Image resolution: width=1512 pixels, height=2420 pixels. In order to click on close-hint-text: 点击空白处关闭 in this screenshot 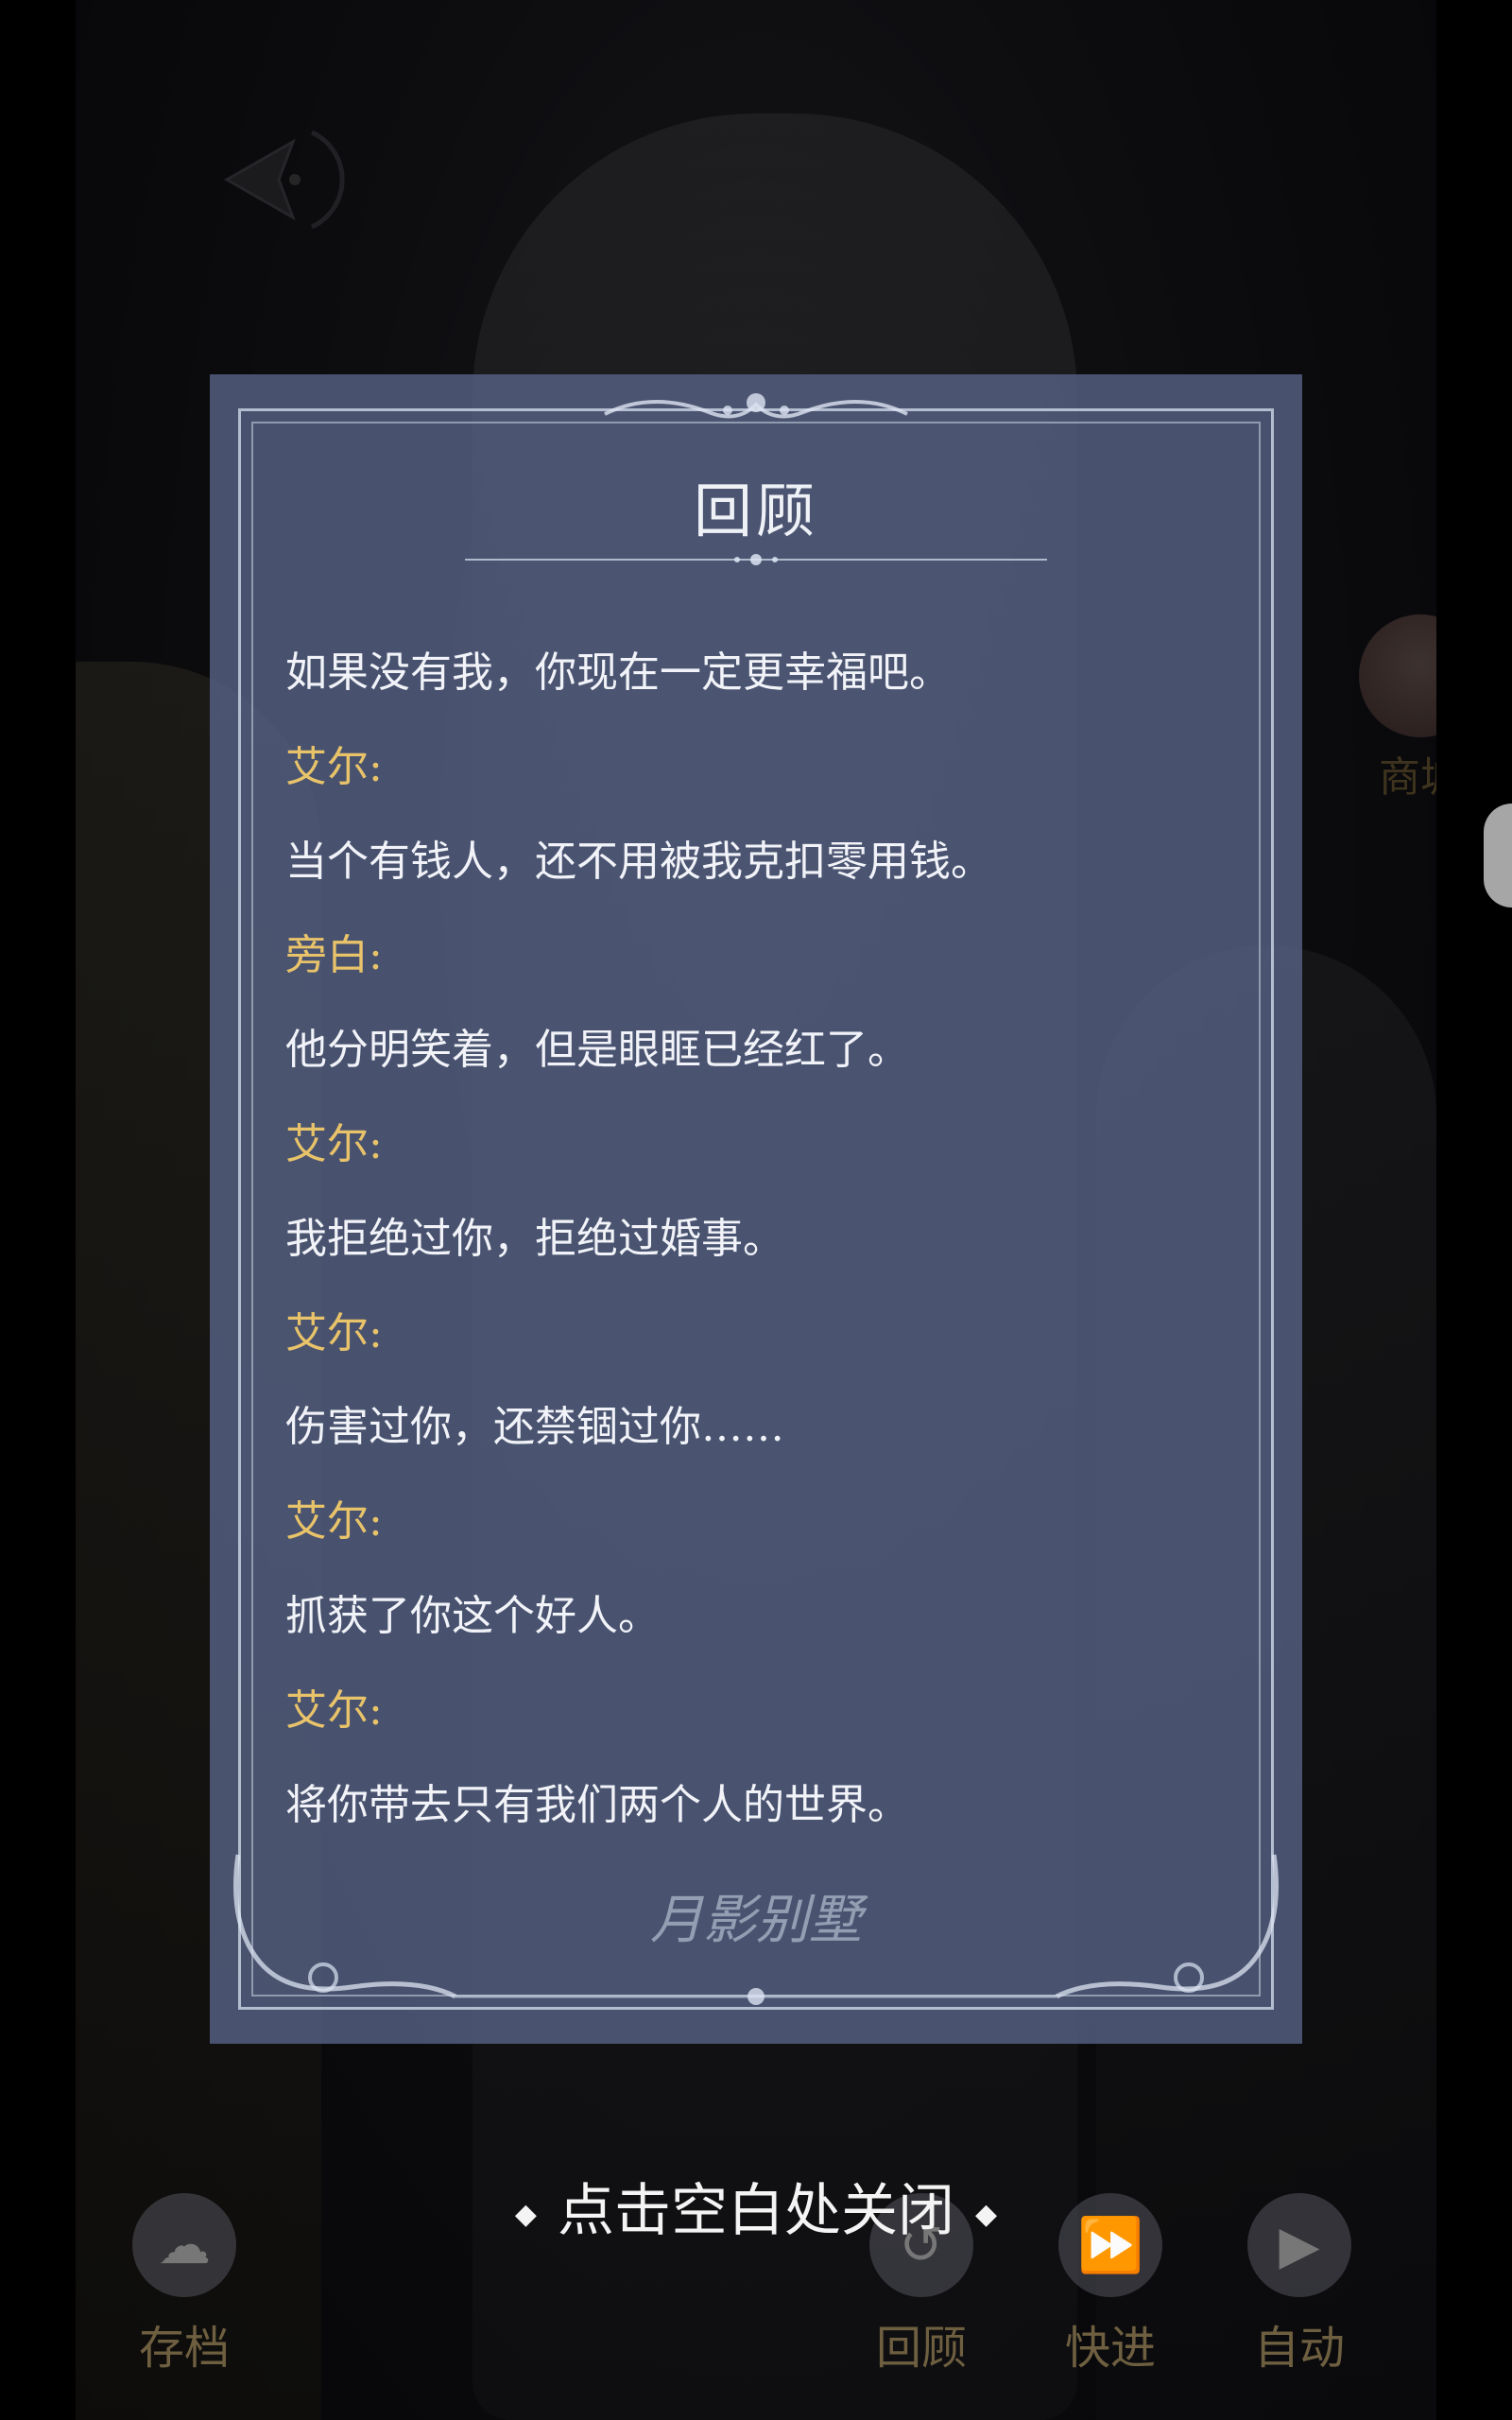, I will do `click(756, 2211)`.